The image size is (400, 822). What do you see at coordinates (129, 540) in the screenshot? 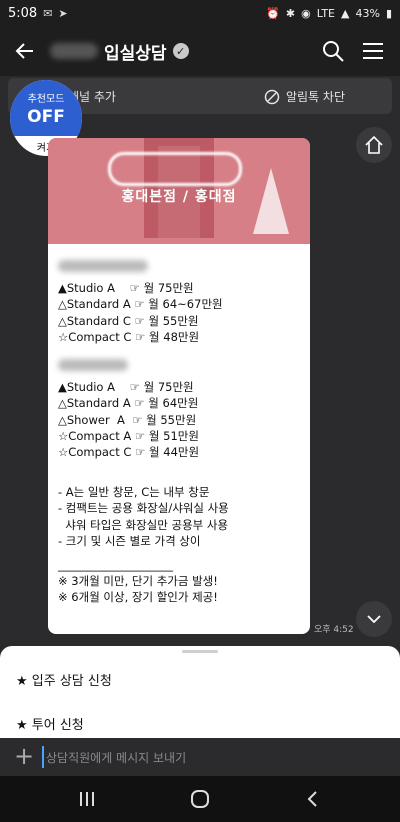
I see `note-line: - 크기 및 시즌 별로 가격 상이` at bounding box center [129, 540].